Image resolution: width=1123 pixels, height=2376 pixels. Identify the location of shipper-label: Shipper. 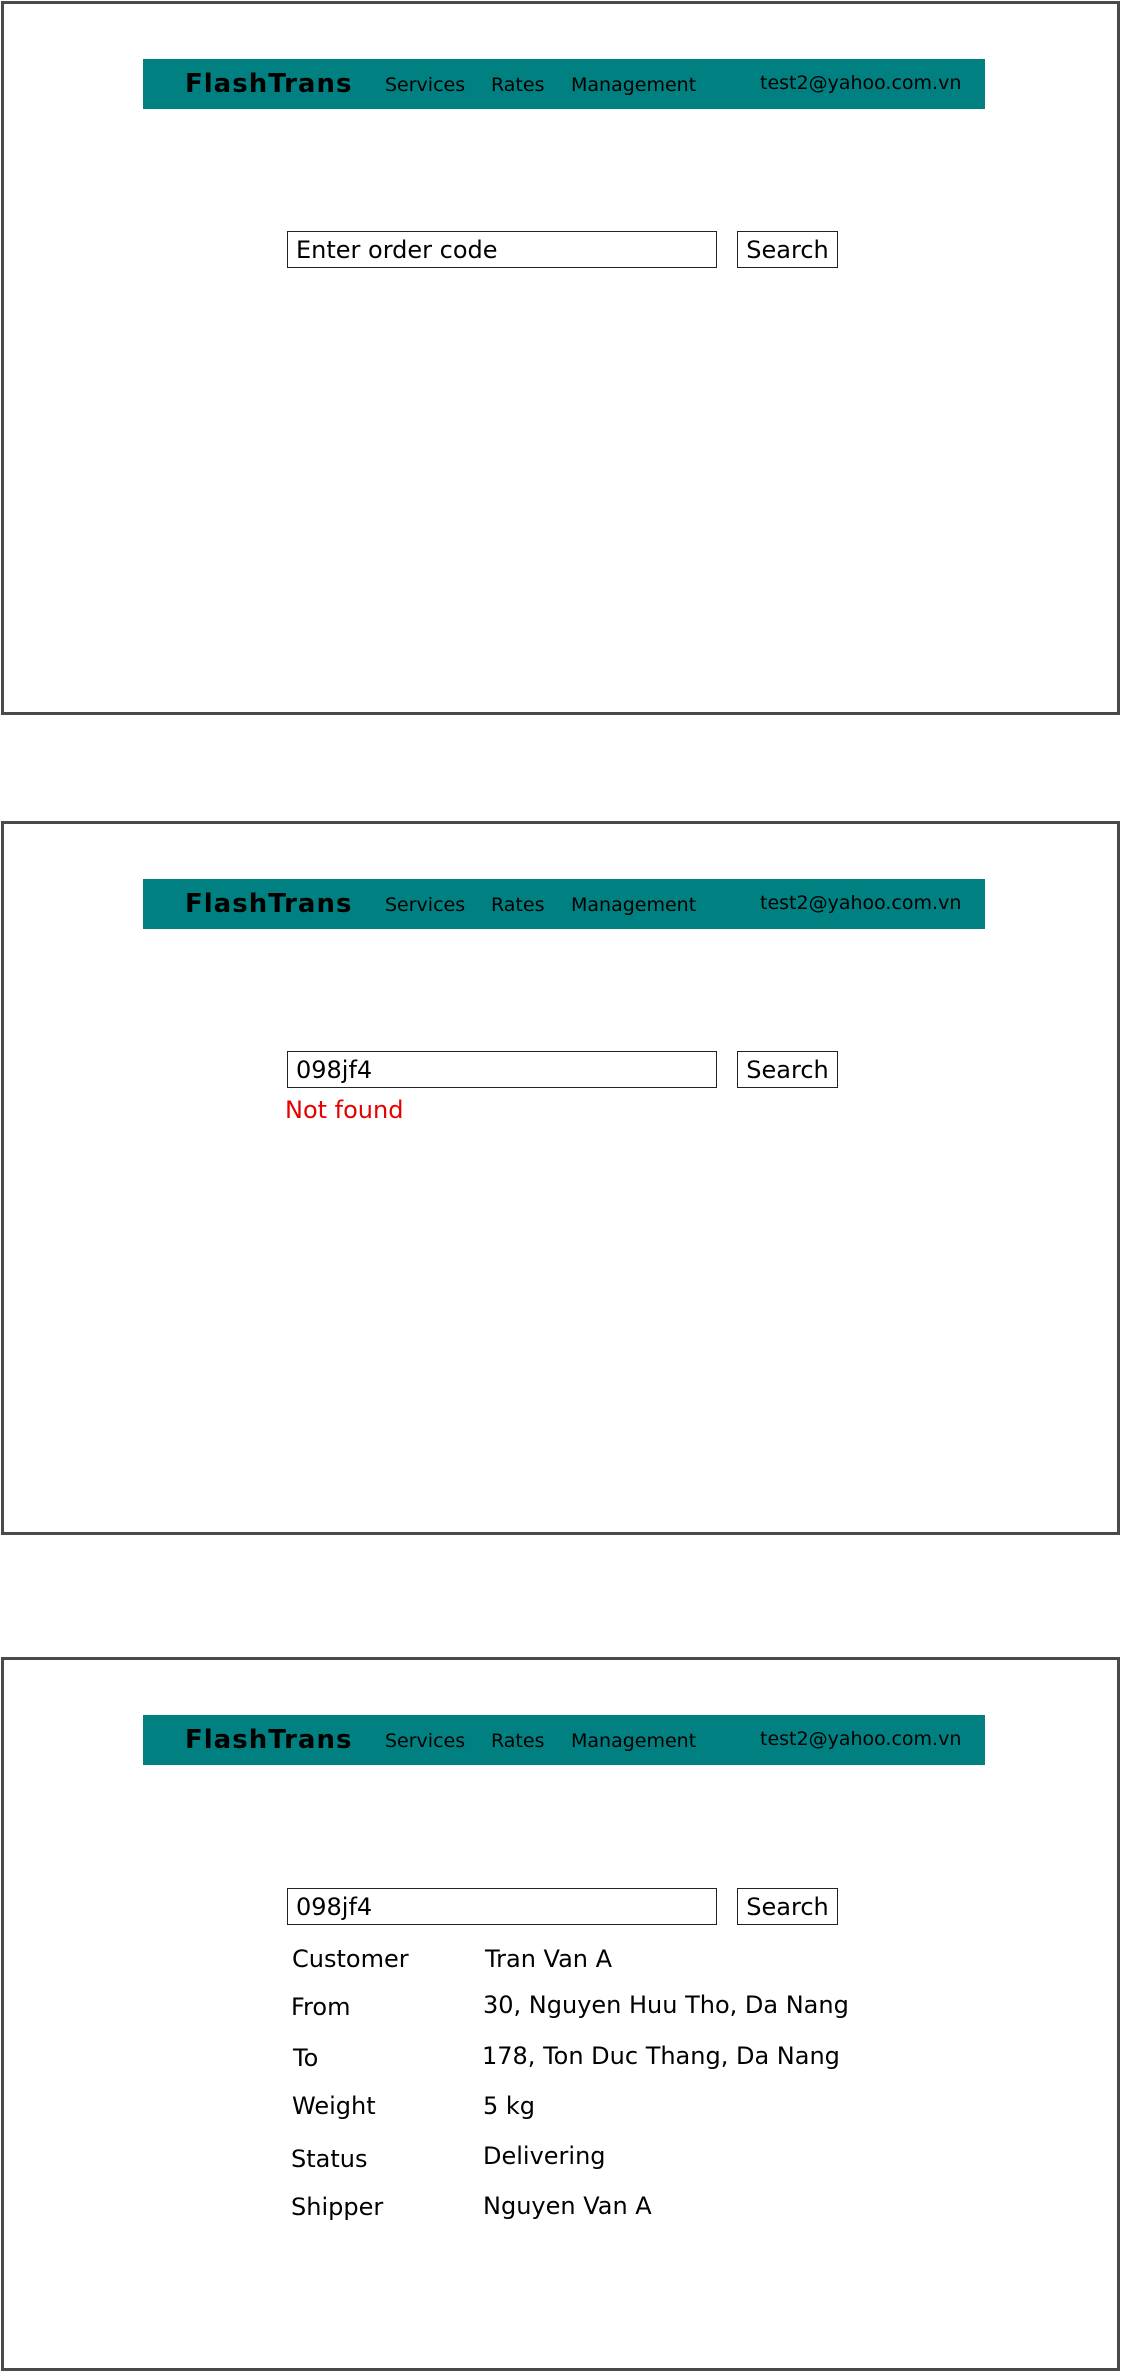
(337, 2207).